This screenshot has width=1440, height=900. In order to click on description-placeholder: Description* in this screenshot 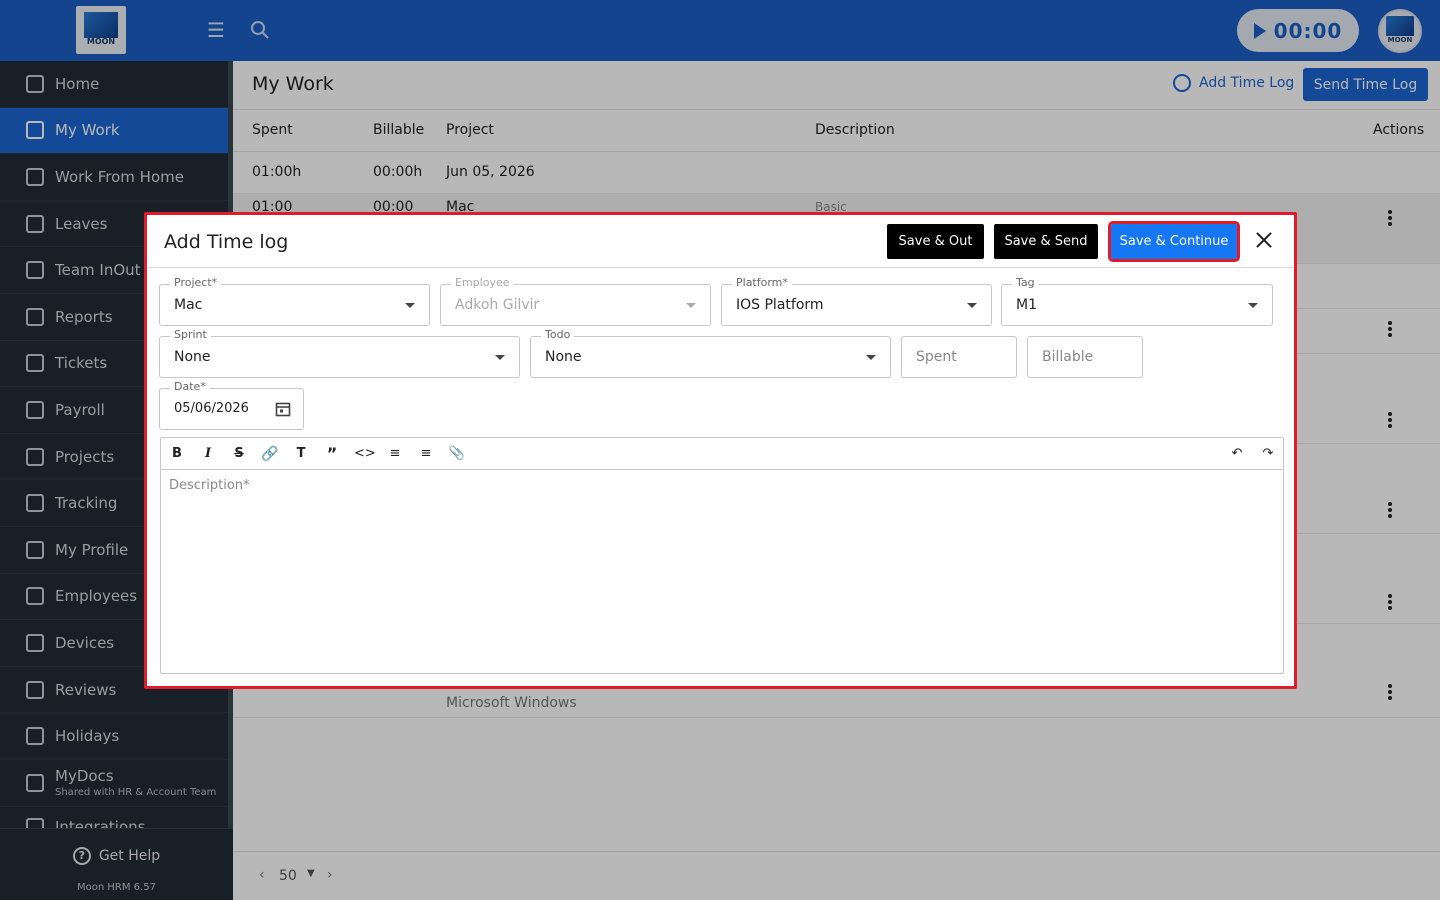, I will do `click(209, 485)`.